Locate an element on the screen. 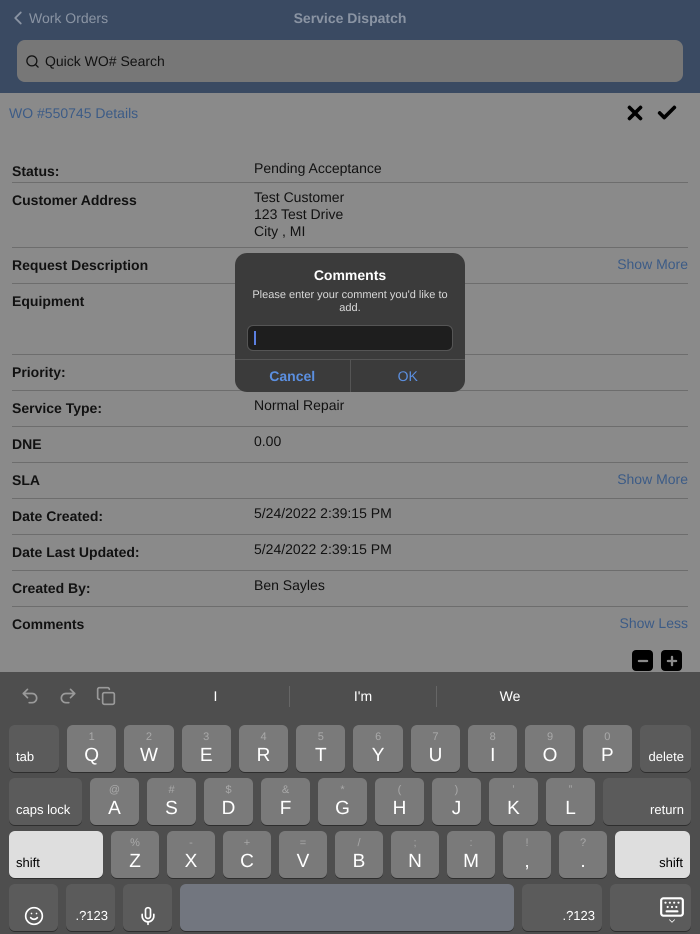  comment-input is located at coordinates (350, 338).